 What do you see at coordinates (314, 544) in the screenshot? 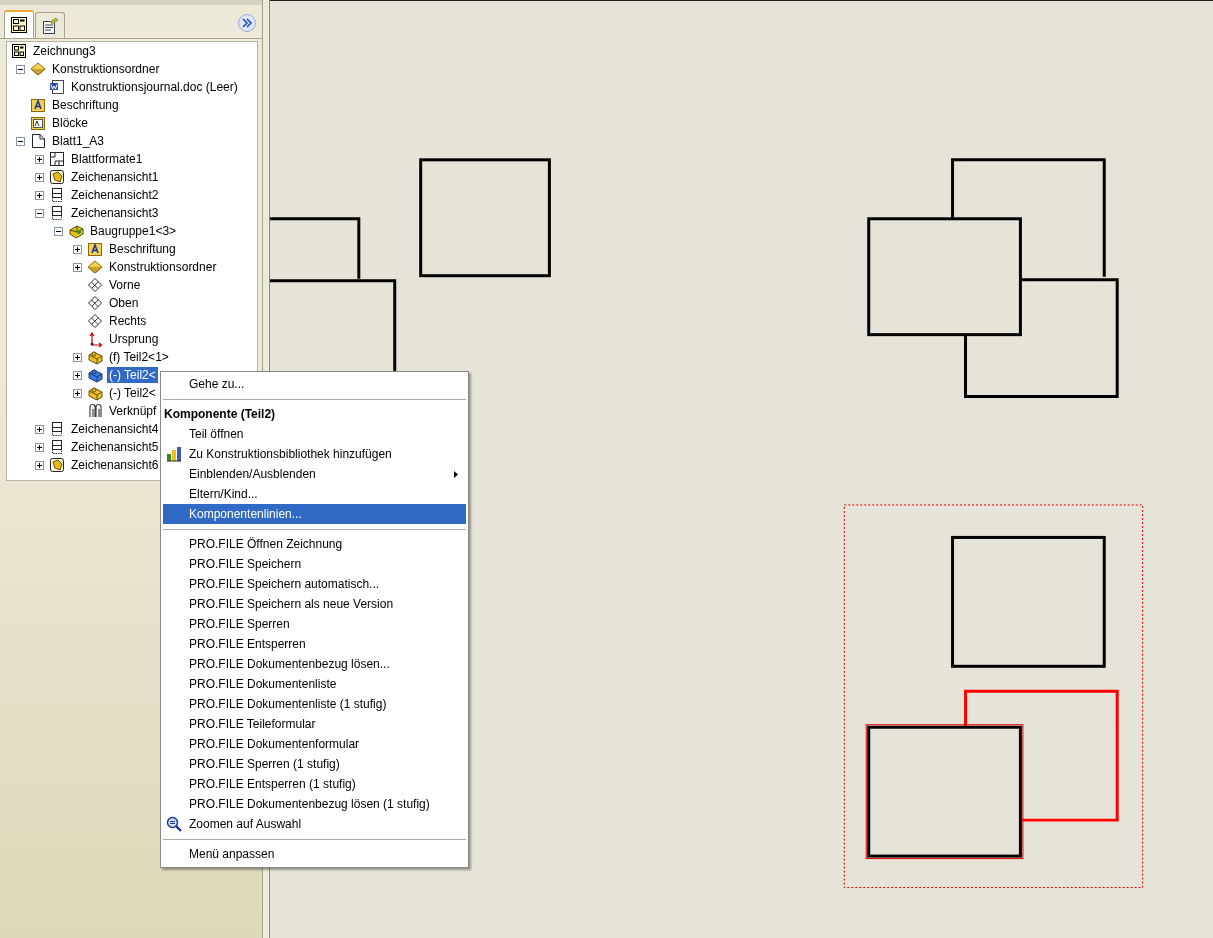
I see `menu-item: PRO.FILE Öffnen Zeichnung` at bounding box center [314, 544].